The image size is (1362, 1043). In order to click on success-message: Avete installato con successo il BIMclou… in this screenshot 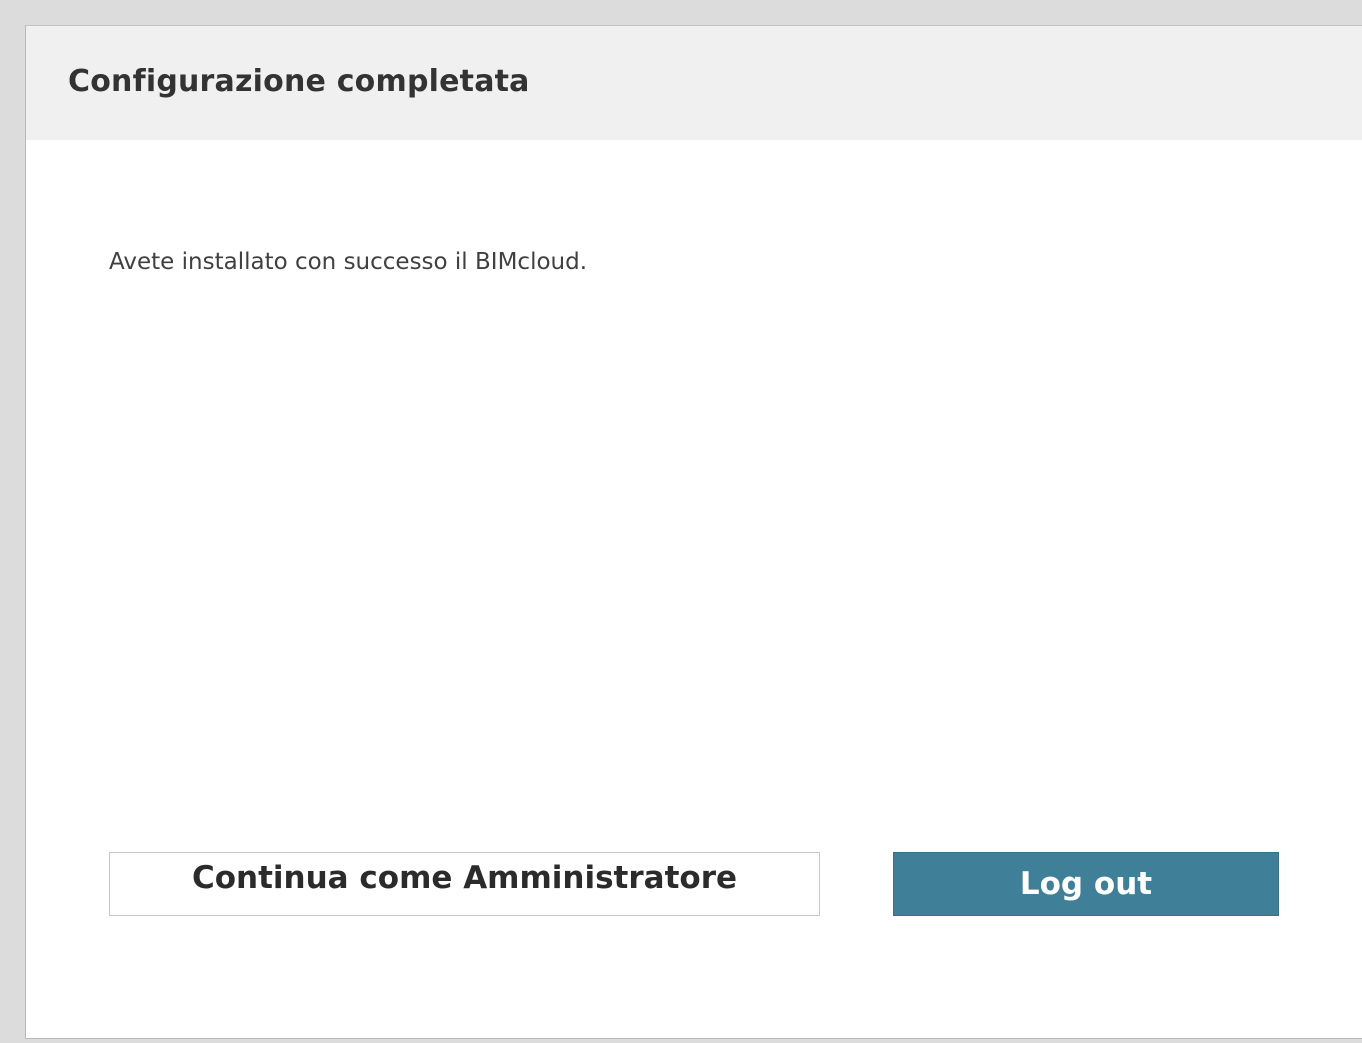, I will do `click(348, 262)`.